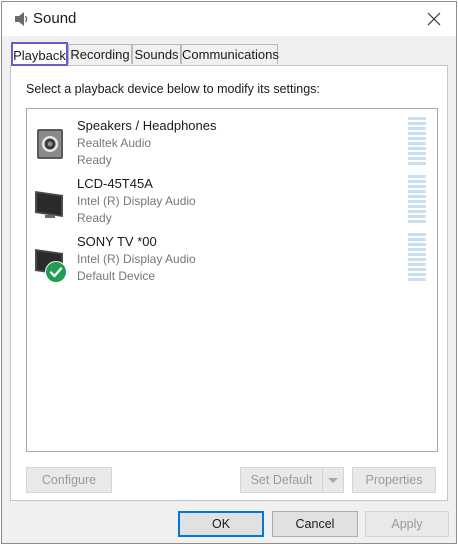 This screenshot has width=458, height=545. I want to click on tab-recording: Recording, so click(100, 54).